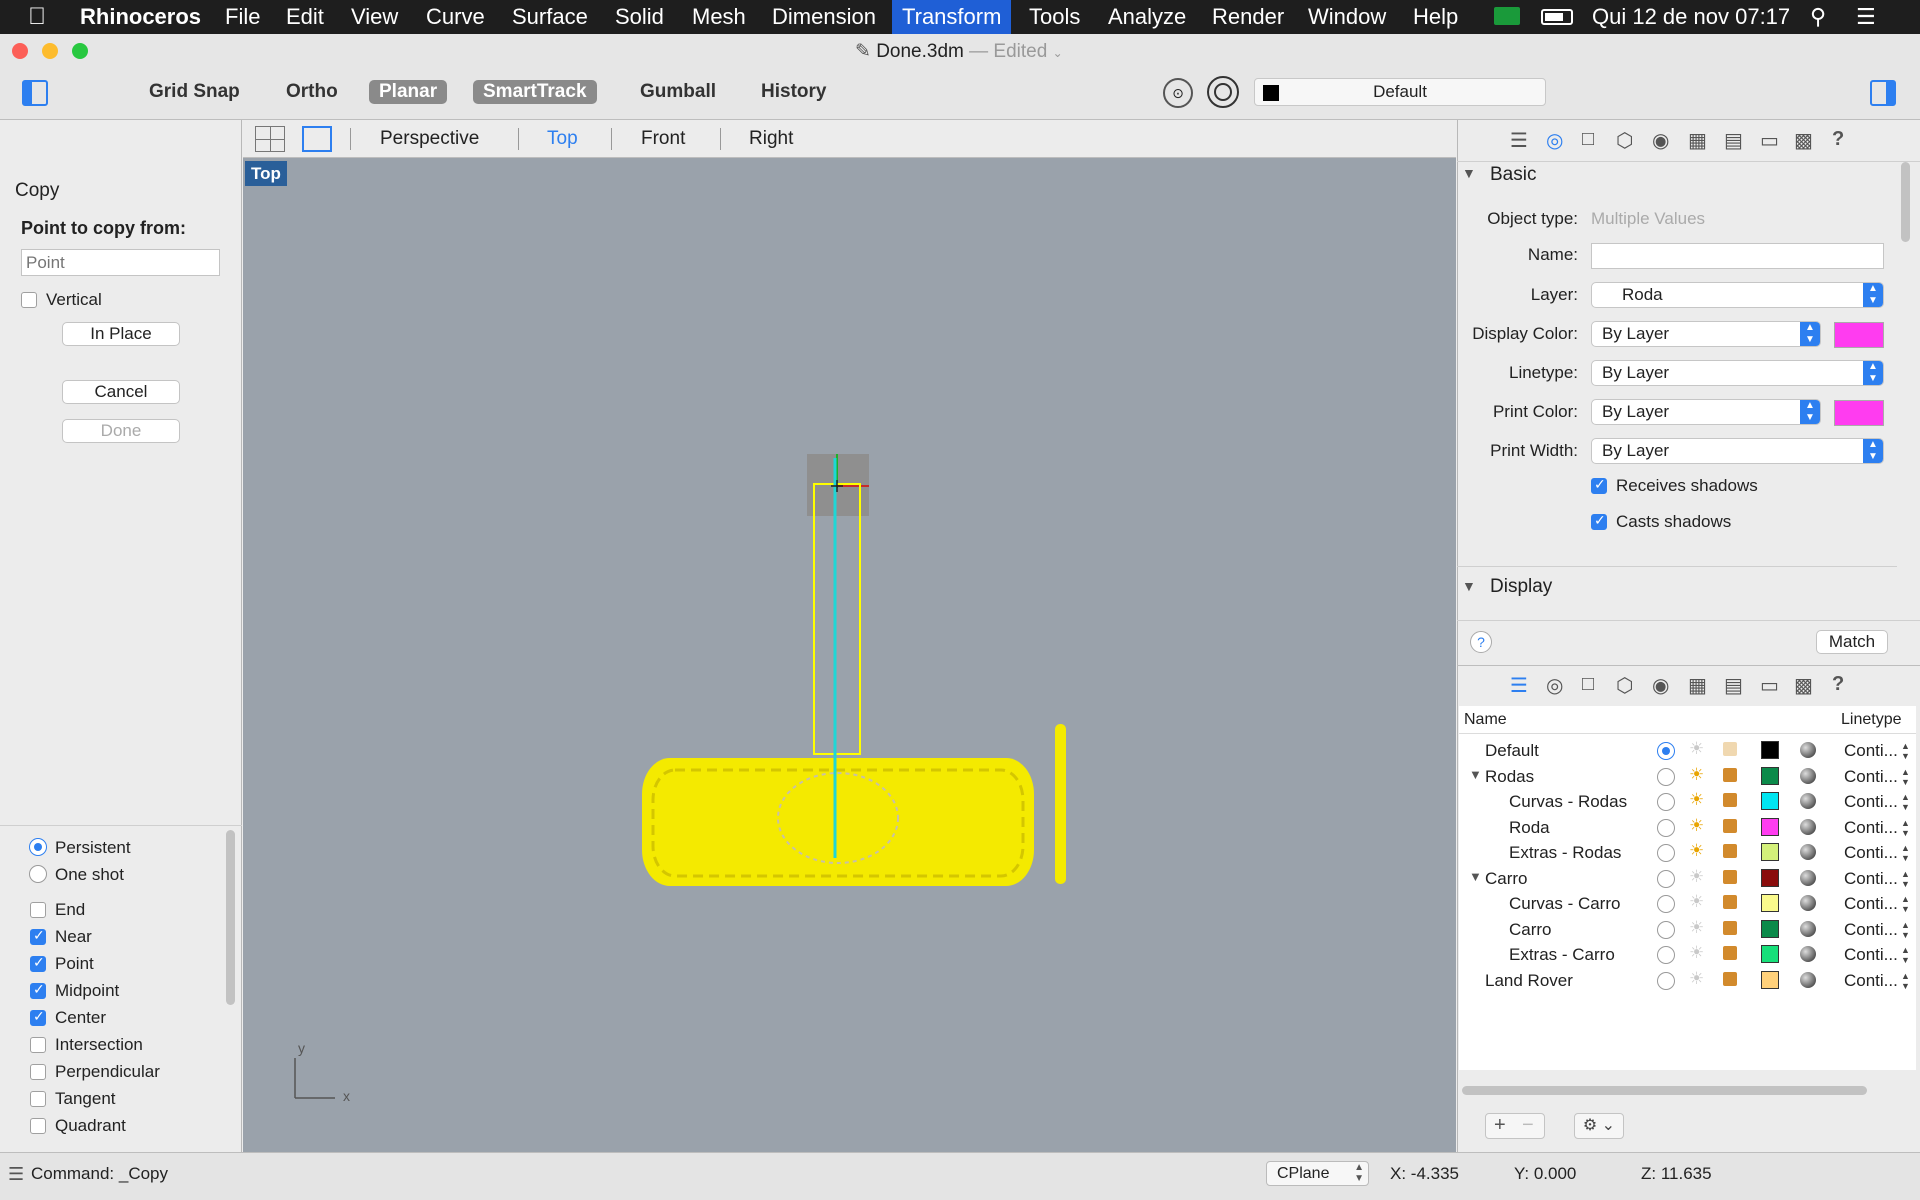  What do you see at coordinates (1554, 685) in the screenshot?
I see `properties-icon: ◎` at bounding box center [1554, 685].